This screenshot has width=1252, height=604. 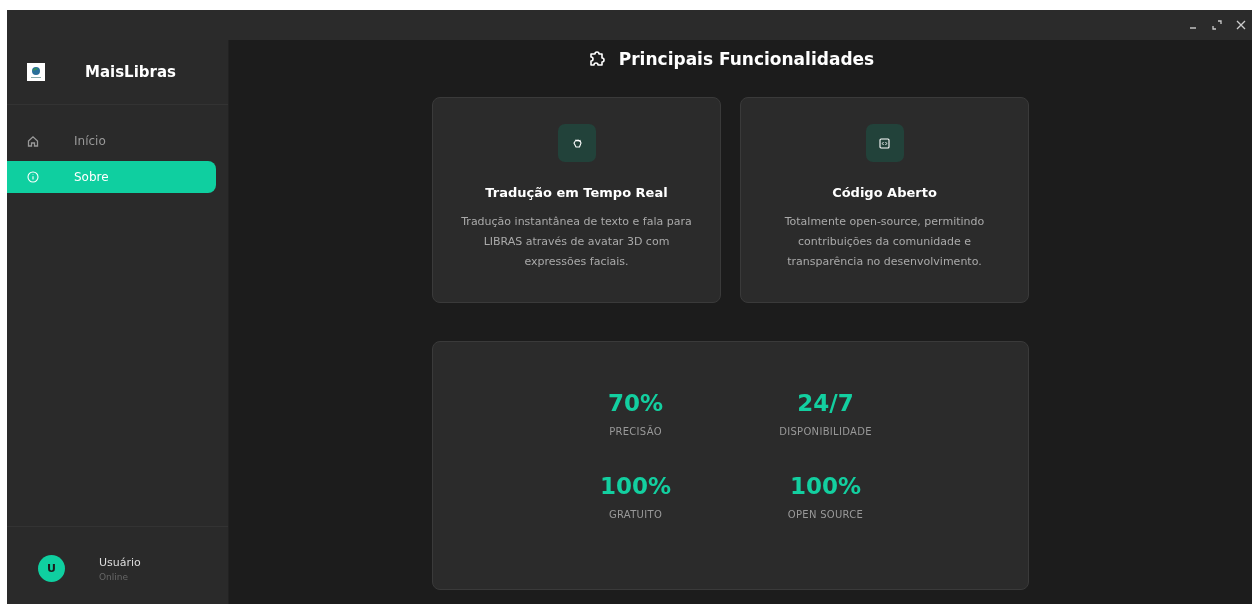 What do you see at coordinates (884, 143) in the screenshot?
I see `code-icon` at bounding box center [884, 143].